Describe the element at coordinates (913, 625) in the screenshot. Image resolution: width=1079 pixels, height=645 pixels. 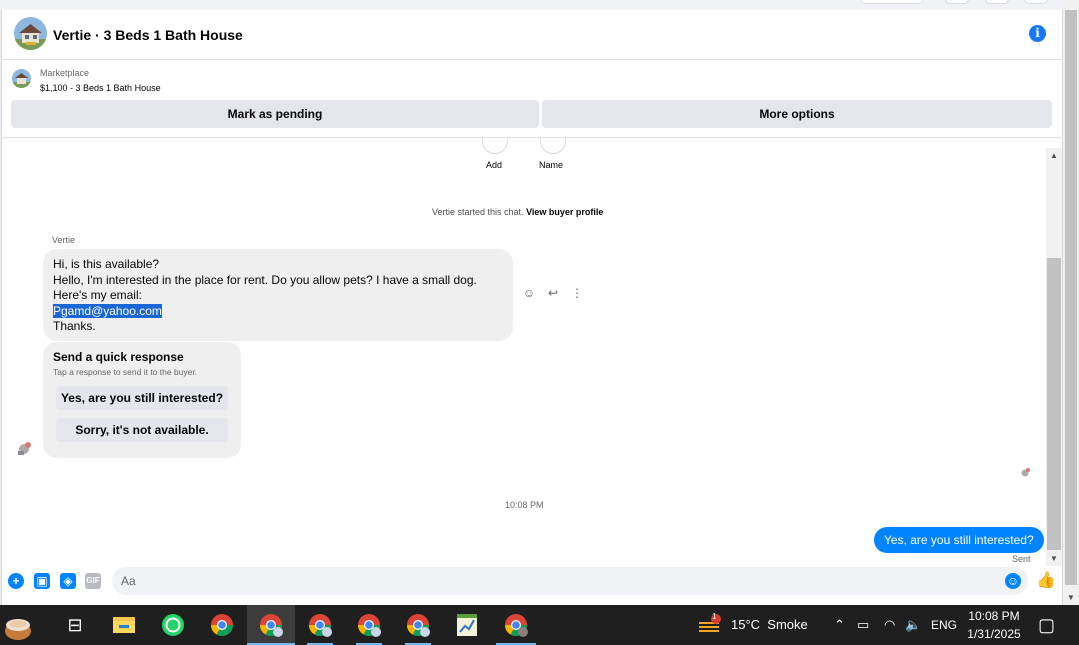
I see `volume-icon: 🔈` at that location.